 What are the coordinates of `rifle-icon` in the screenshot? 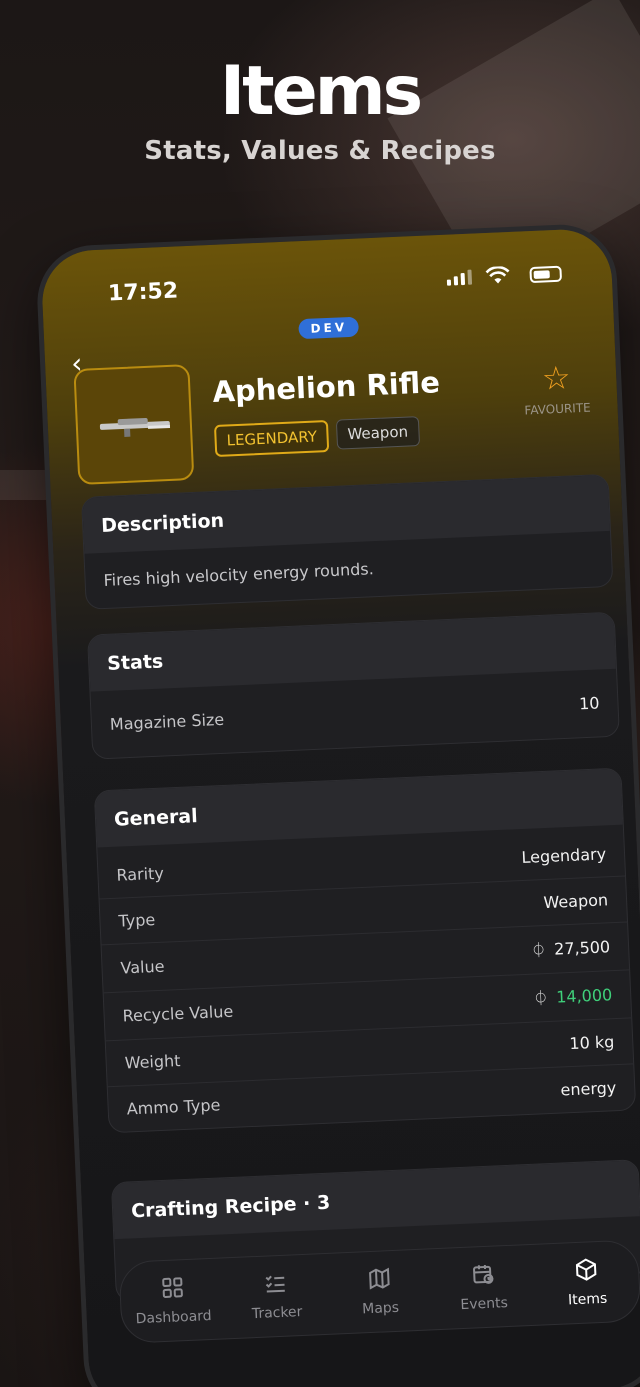 It's located at (135, 427).